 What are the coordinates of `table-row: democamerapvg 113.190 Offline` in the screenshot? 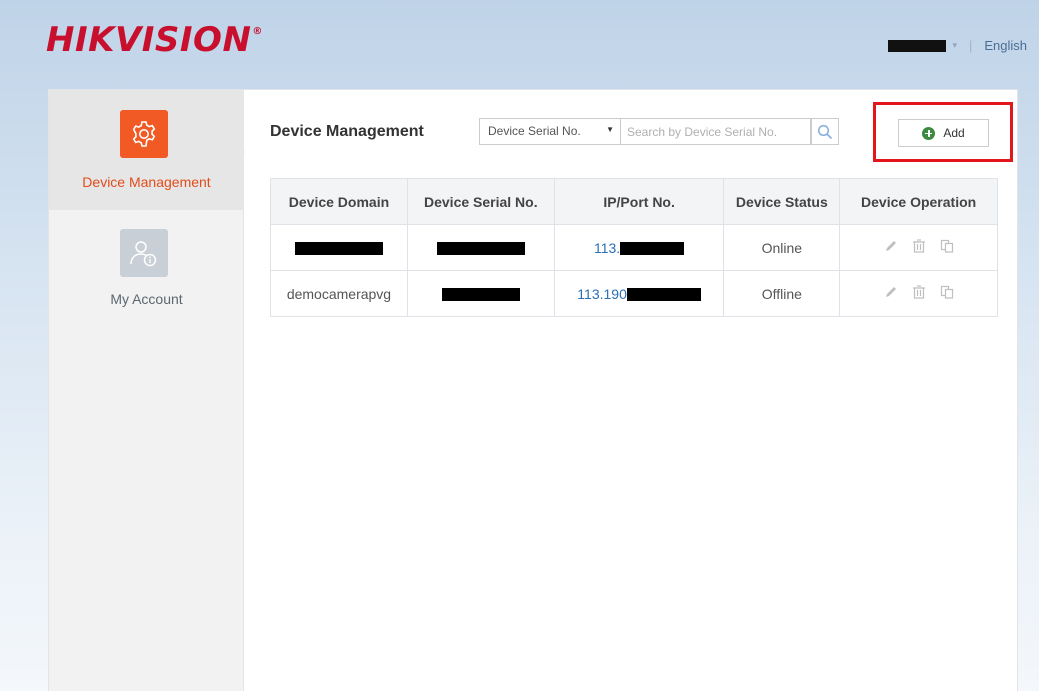 It's located at (634, 293).